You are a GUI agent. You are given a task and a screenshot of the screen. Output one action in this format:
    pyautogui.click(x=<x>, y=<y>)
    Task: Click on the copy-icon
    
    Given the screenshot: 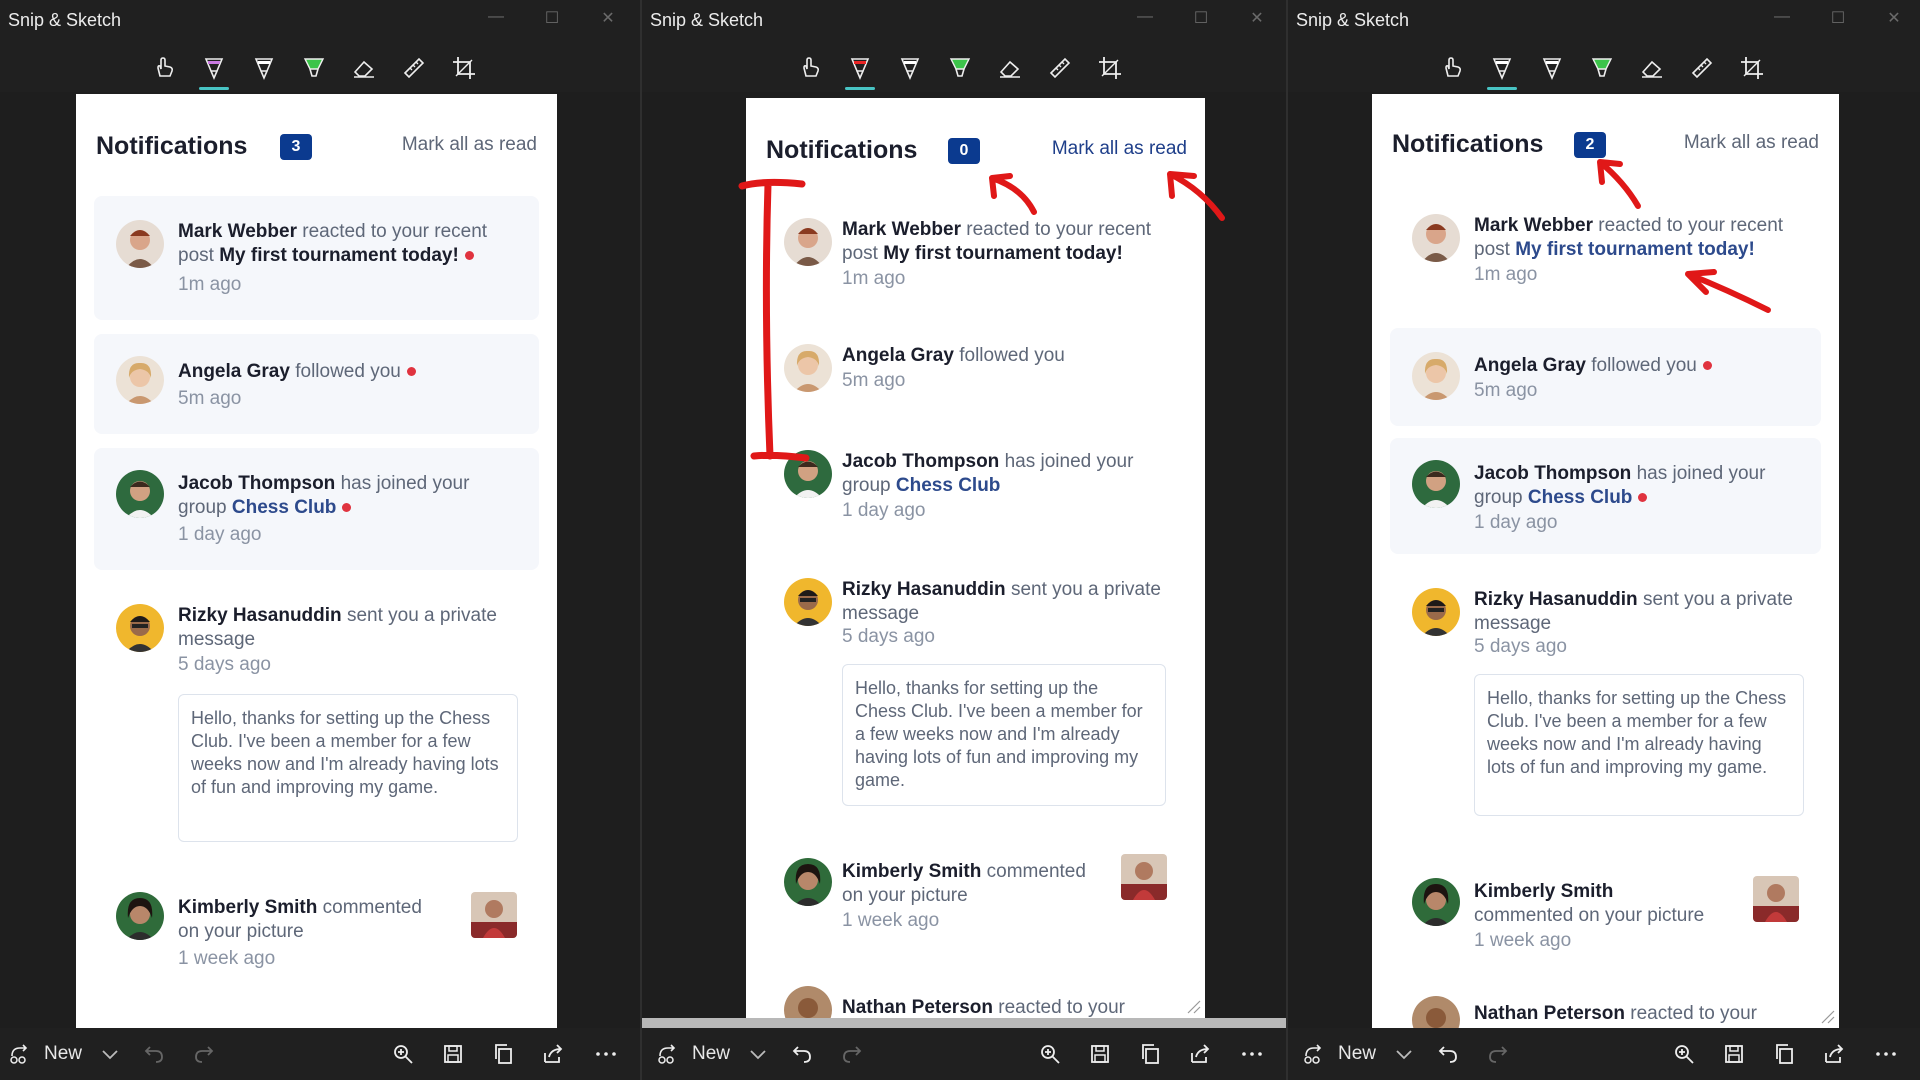 What is the action you would take?
    pyautogui.click(x=1784, y=1054)
    